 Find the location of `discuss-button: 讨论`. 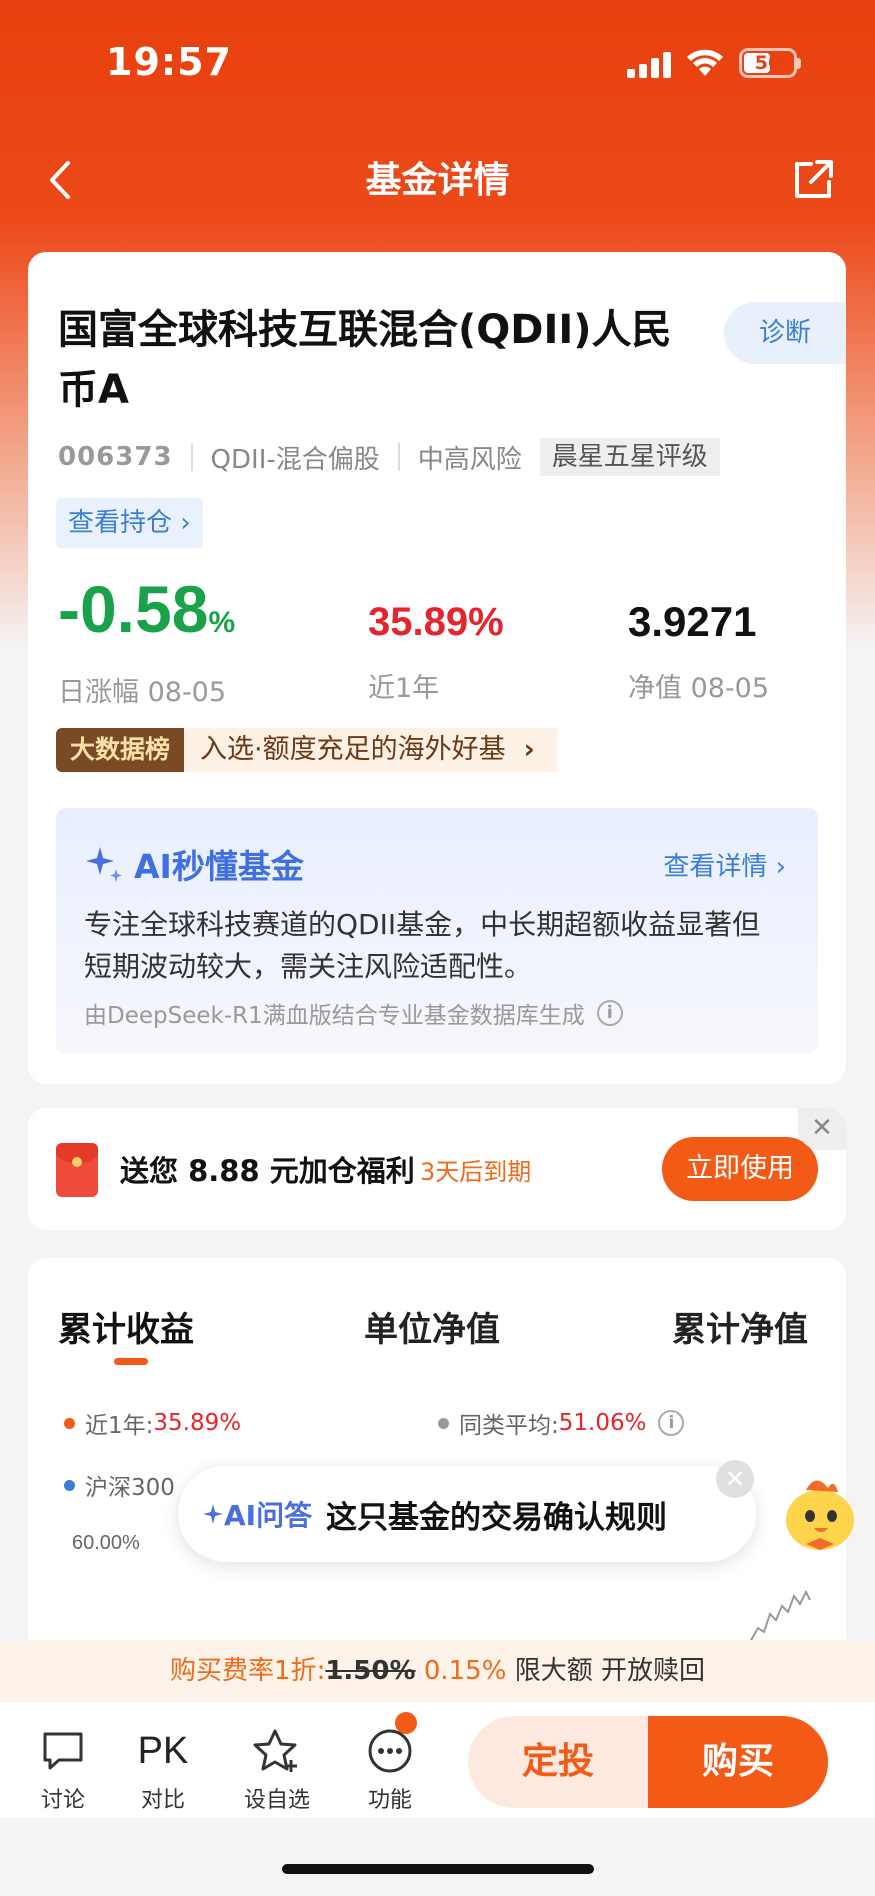

discuss-button: 讨论 is located at coordinates (63, 1770).